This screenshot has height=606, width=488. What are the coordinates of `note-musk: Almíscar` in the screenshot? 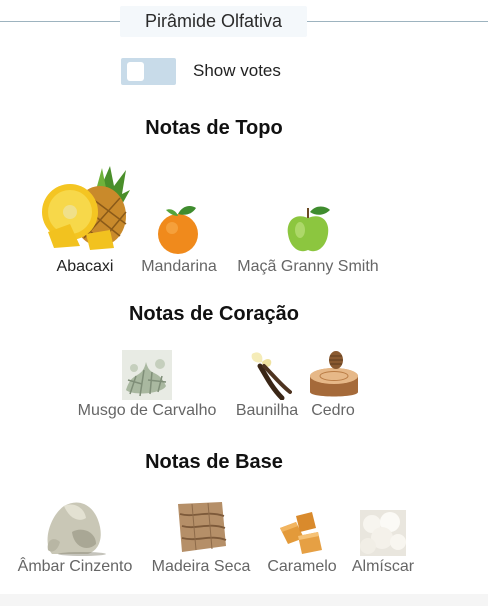 It's located at (383, 537).